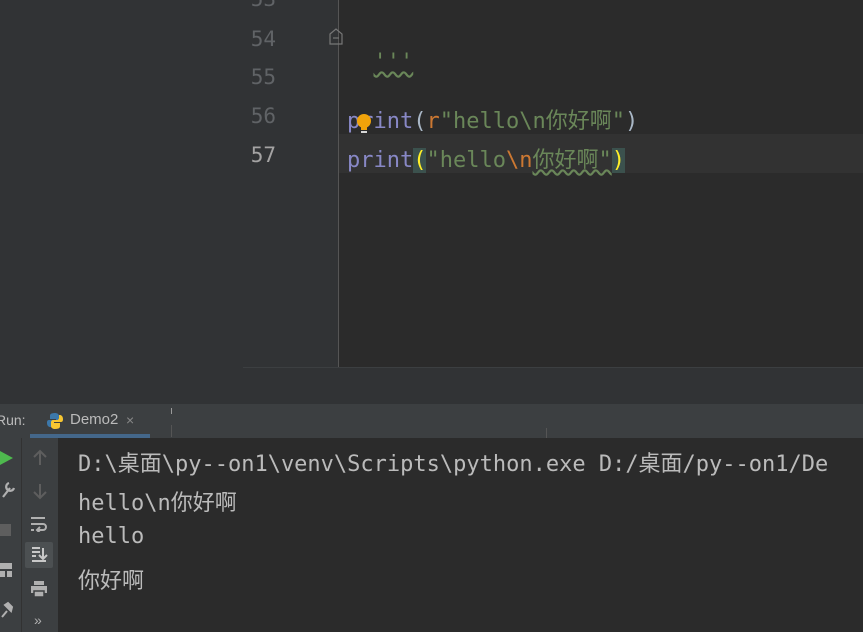 Image resolution: width=863 pixels, height=632 pixels. What do you see at coordinates (263, 77) in the screenshot?
I see `line-number-55: 55` at bounding box center [263, 77].